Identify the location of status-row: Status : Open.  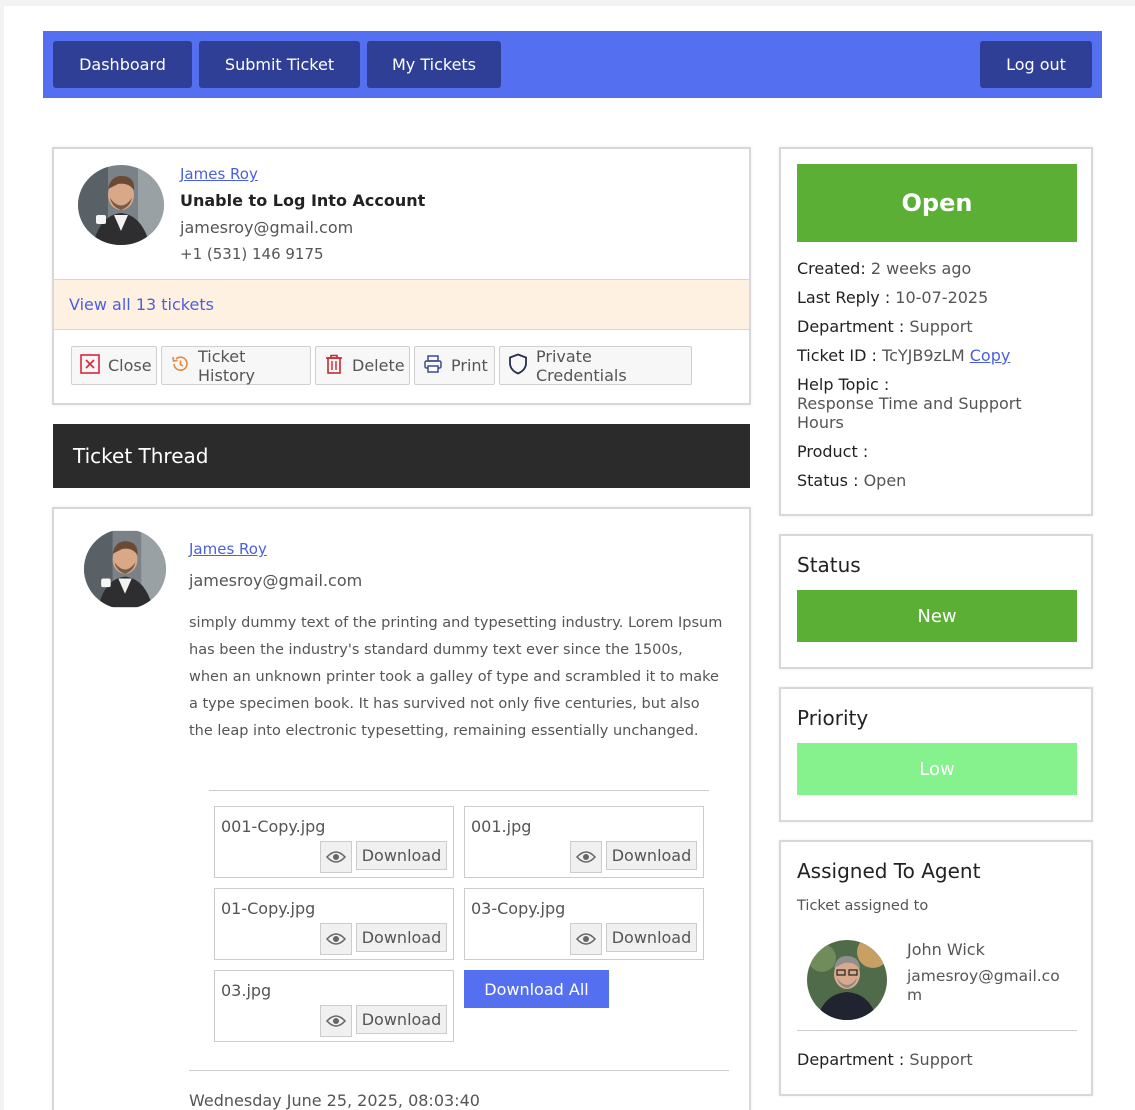
(851, 480).